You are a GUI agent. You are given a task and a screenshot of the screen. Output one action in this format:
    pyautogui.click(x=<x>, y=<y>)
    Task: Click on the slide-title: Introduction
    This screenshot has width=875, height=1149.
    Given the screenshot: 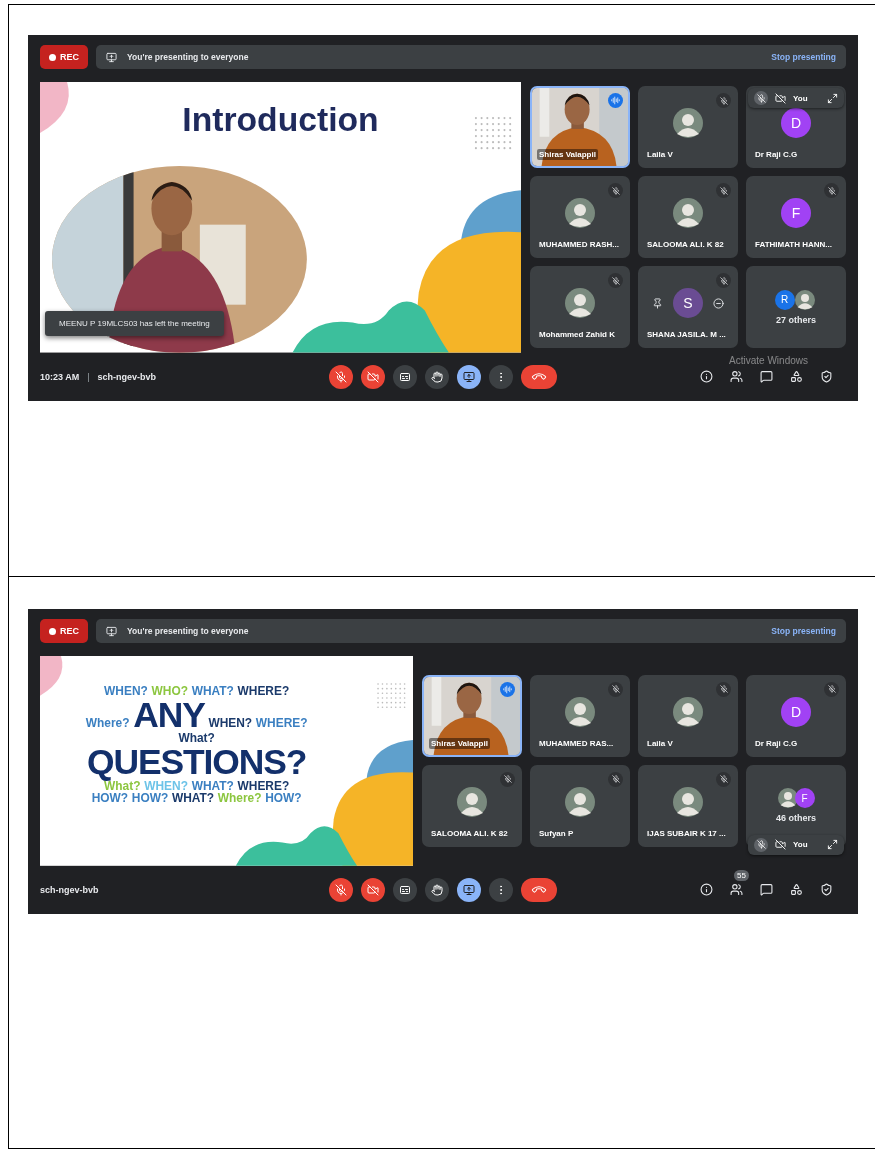 What is the action you would take?
    pyautogui.click(x=280, y=120)
    